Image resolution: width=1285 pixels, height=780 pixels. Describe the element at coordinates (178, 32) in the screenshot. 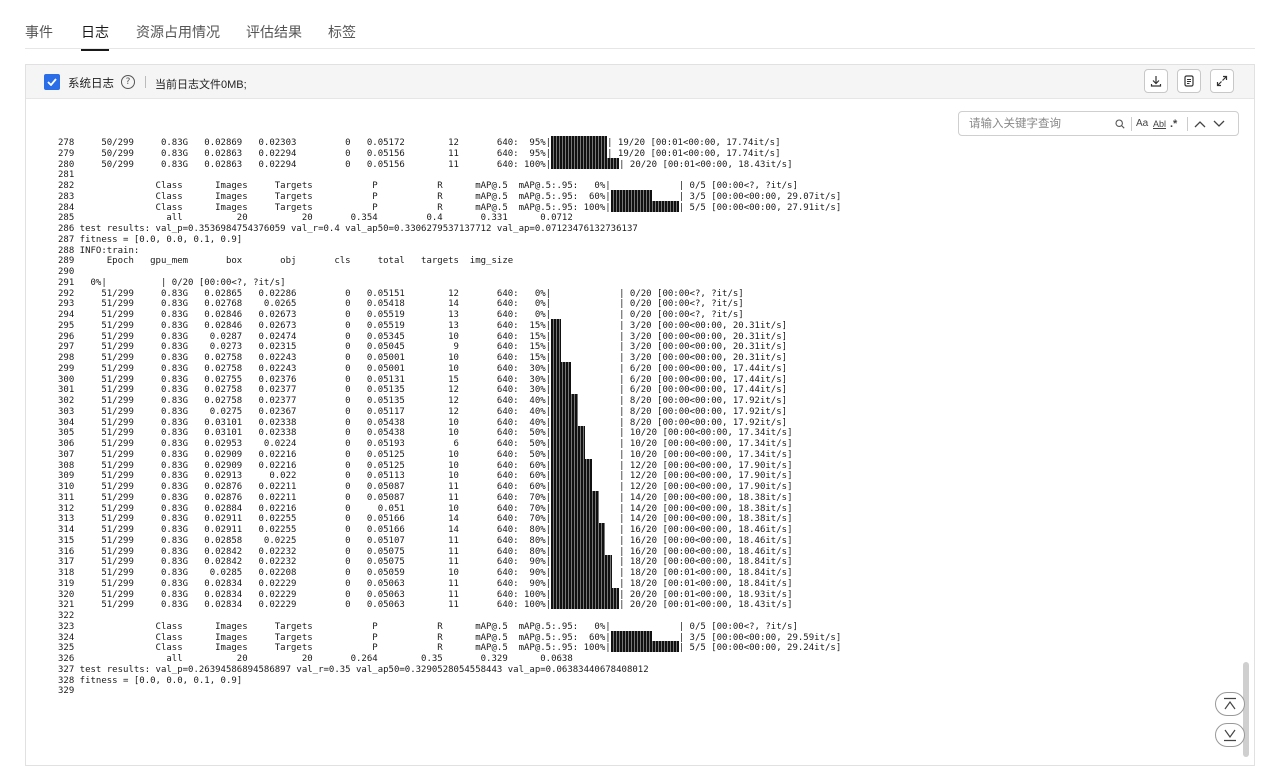

I see `tab-resource-usage: 资源占用情况` at that location.